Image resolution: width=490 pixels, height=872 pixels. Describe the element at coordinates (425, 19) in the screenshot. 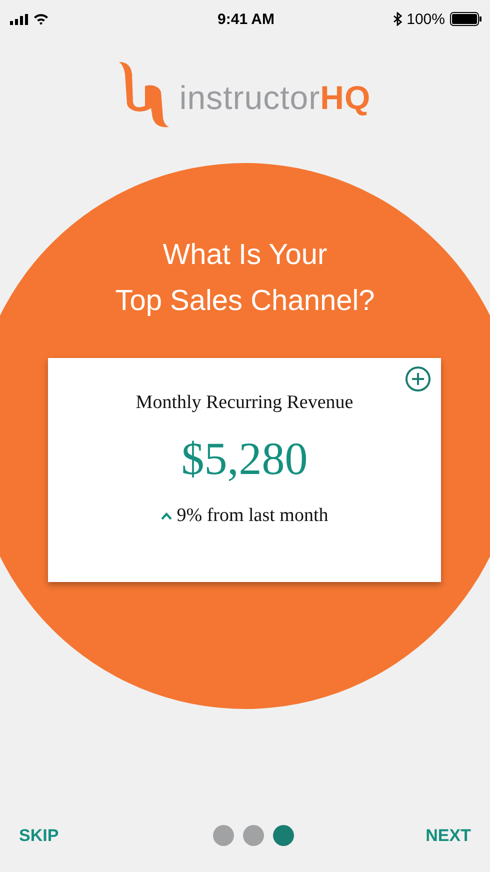

I see `battery-percent: 100%` at that location.